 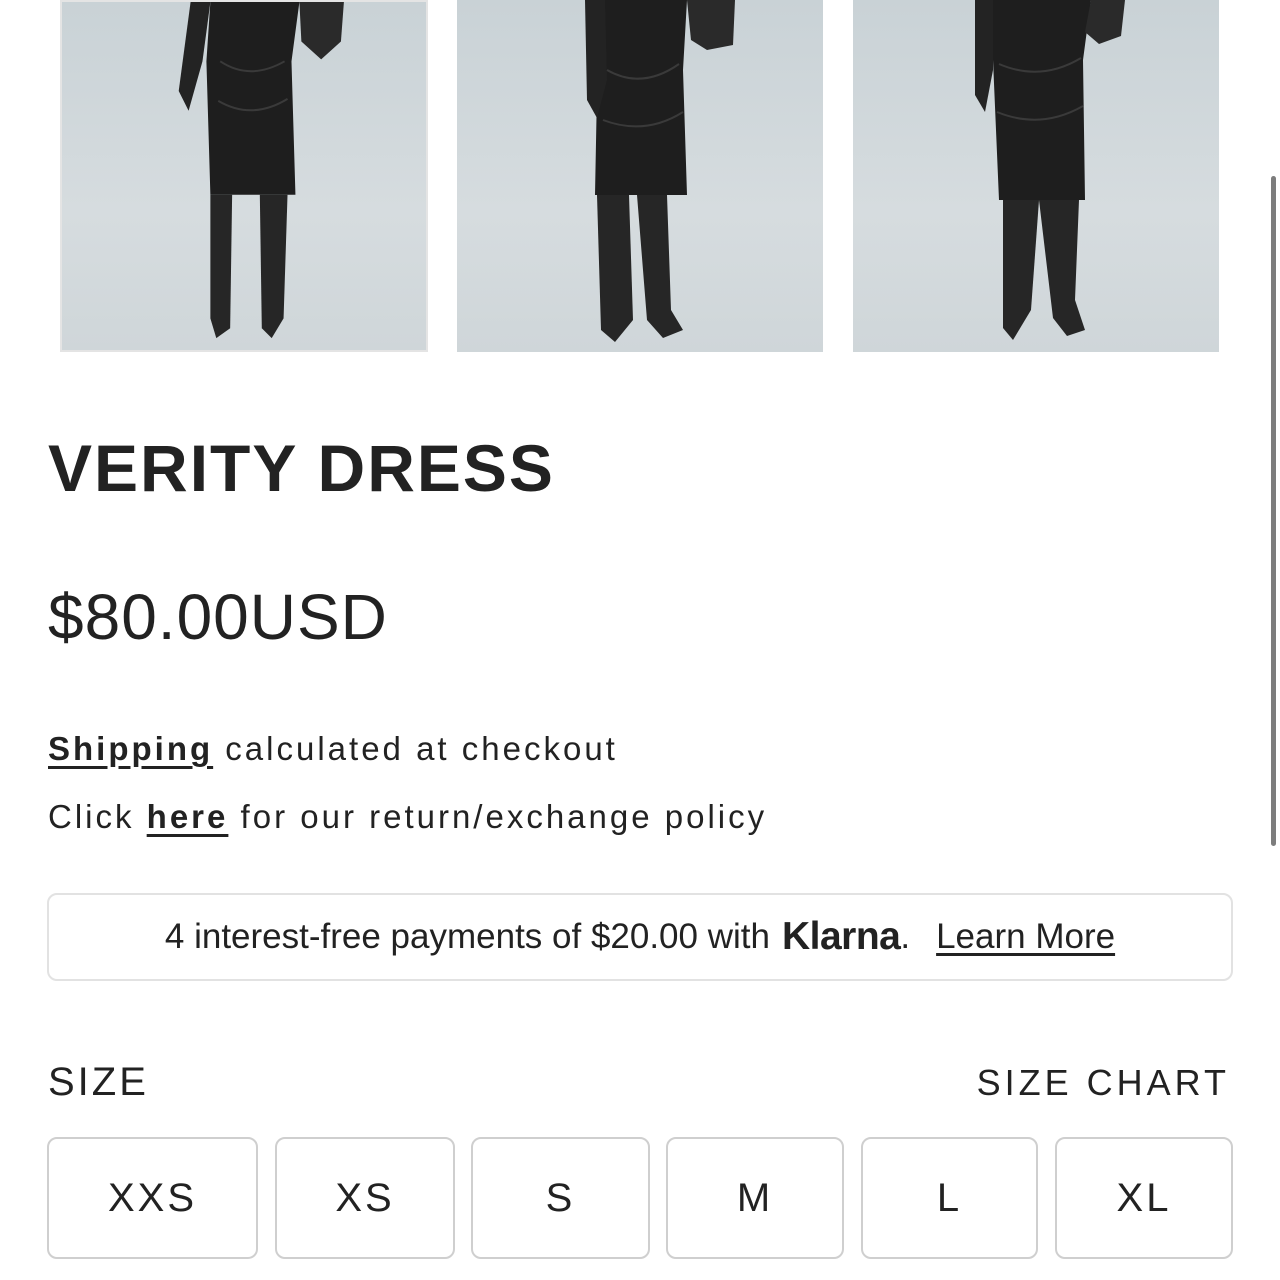 What do you see at coordinates (365, 1198) in the screenshot?
I see `size-option-xs: XS` at bounding box center [365, 1198].